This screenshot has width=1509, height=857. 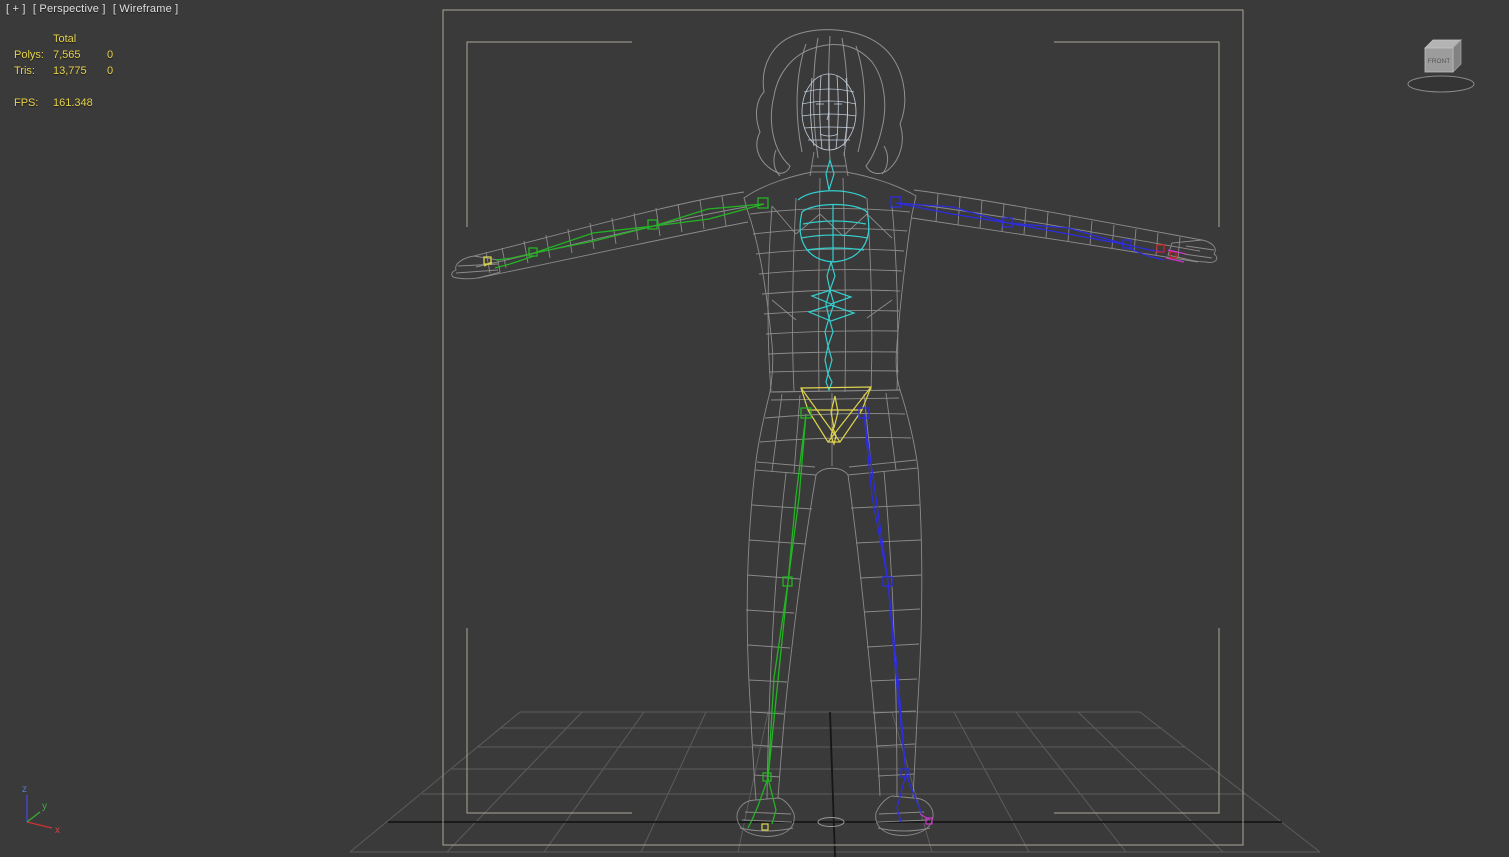 What do you see at coordinates (833, 274) in the screenshot?
I see `spine-bones` at bounding box center [833, 274].